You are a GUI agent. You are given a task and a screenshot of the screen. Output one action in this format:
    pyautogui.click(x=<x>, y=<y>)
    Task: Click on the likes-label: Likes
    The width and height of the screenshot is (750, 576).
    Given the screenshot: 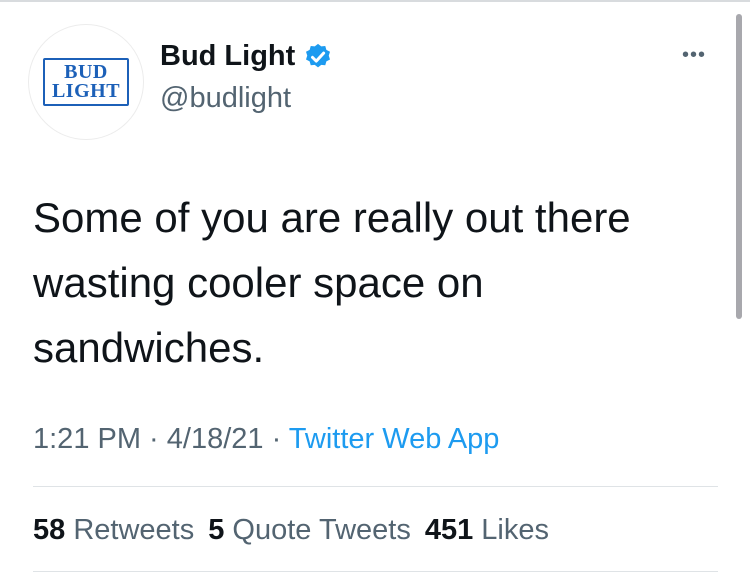 What is the action you would take?
    pyautogui.click(x=515, y=530)
    